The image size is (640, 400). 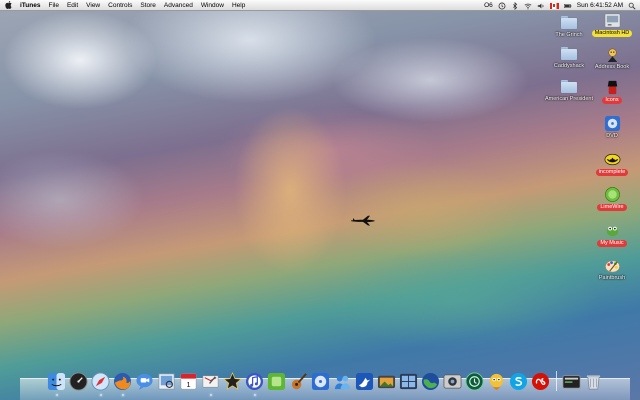 I want to click on spotlight-icon, so click(x=632, y=6).